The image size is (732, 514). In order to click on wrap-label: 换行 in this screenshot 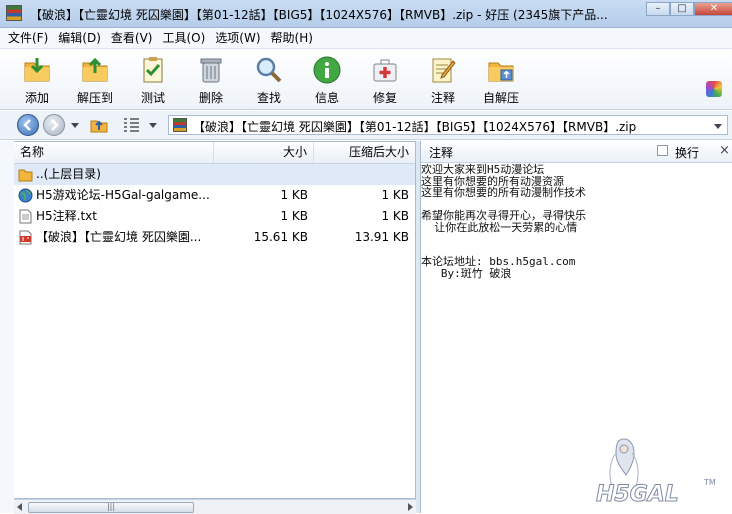, I will do `click(687, 153)`.